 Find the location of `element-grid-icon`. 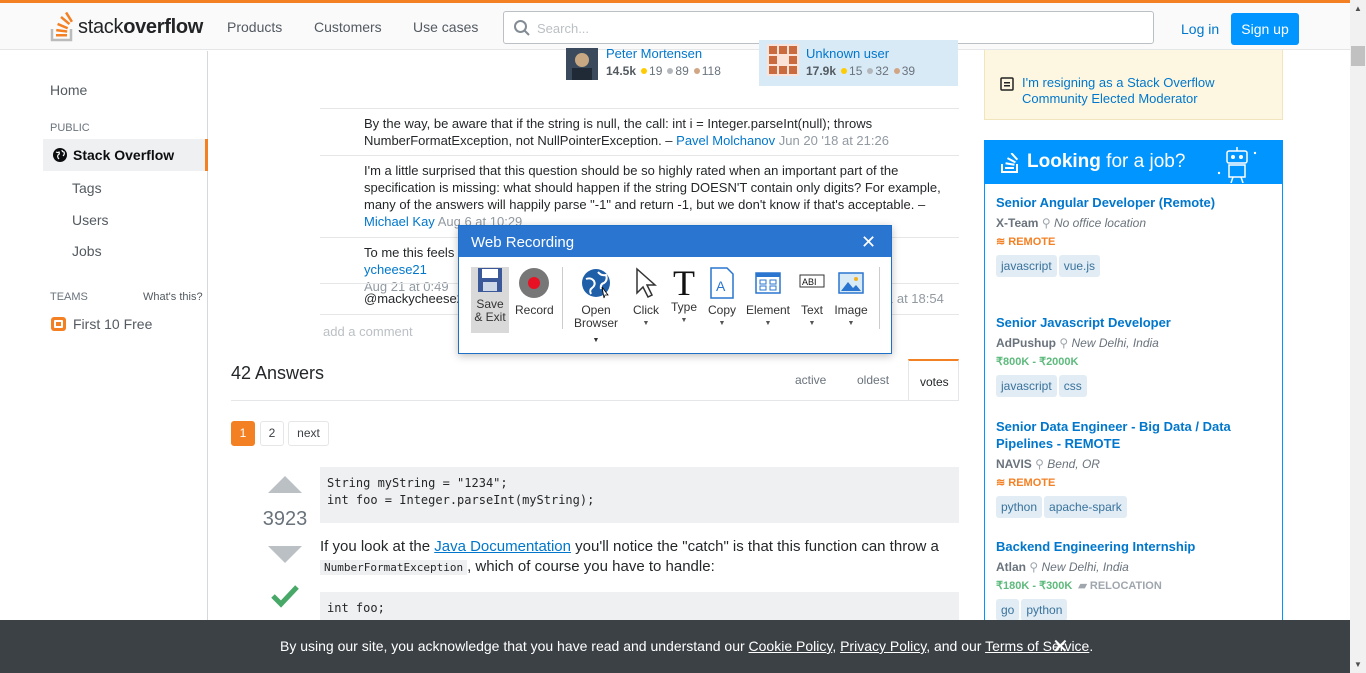

element-grid-icon is located at coordinates (768, 283).